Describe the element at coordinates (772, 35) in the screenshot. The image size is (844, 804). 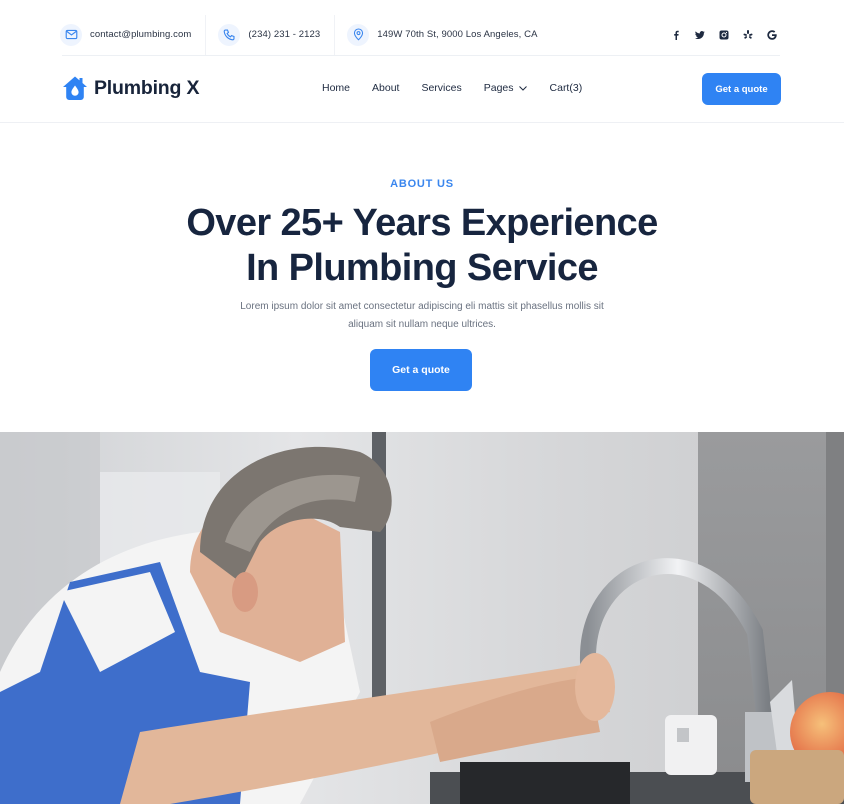
I see `google-icon` at that location.